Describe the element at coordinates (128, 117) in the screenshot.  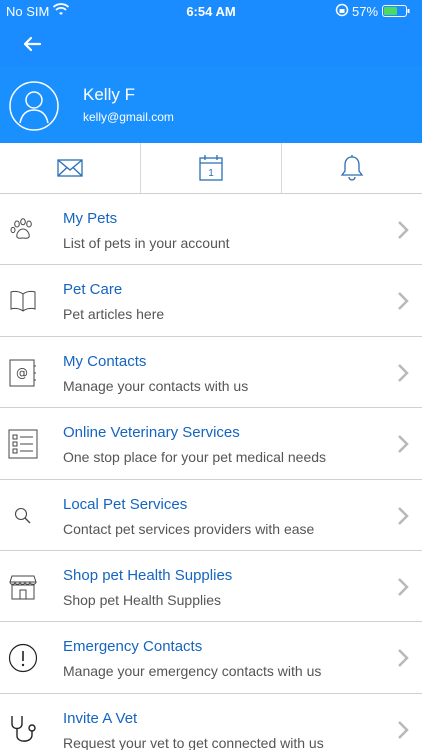
I see `profile-email: kelly@gmail.com` at that location.